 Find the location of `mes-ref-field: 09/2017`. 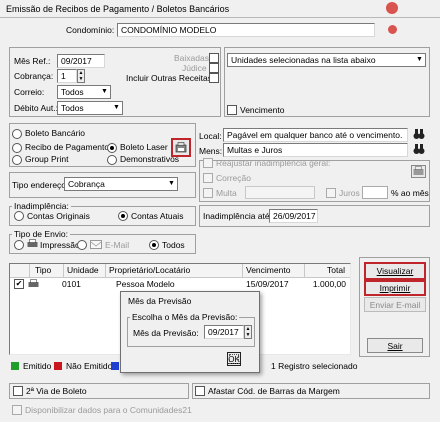

mes-ref-field: 09/2017 is located at coordinates (81, 61).